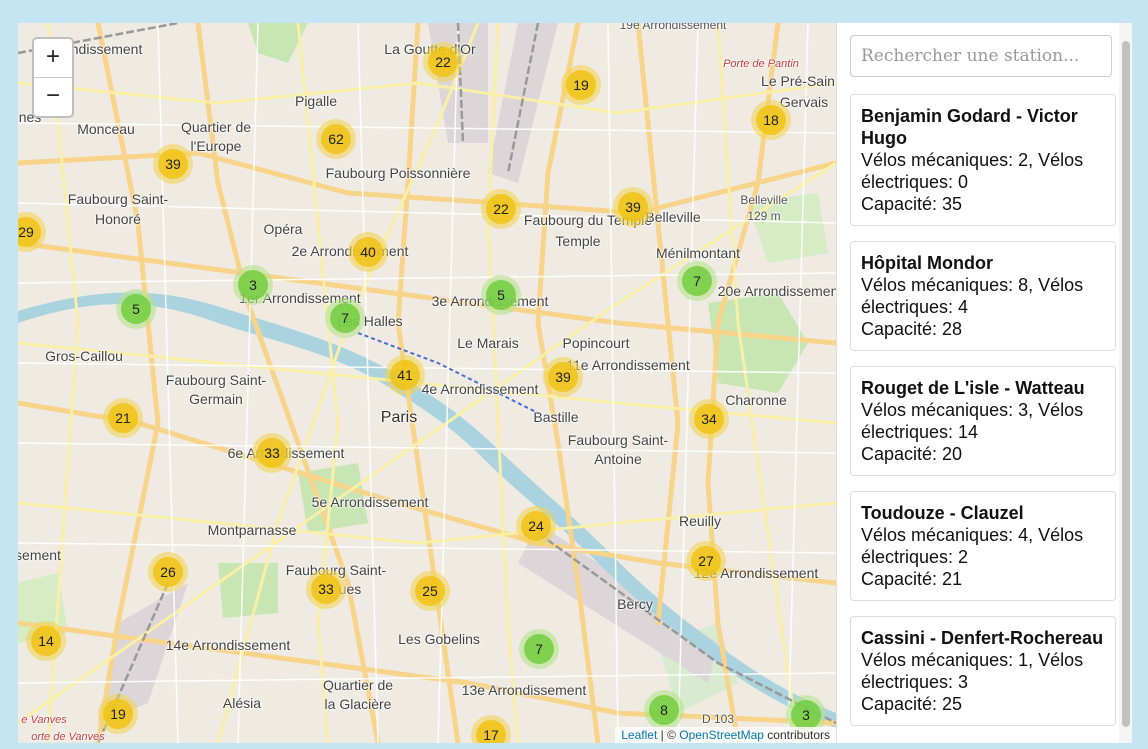  I want to click on map-label: 13e Arrondissement, so click(524, 690).